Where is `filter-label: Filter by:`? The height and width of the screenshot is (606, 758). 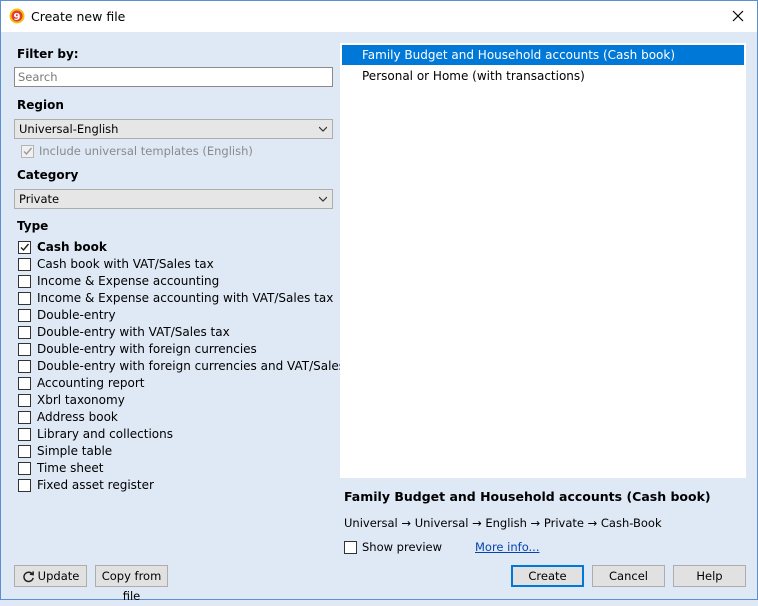
filter-label: Filter by: is located at coordinates (48, 54).